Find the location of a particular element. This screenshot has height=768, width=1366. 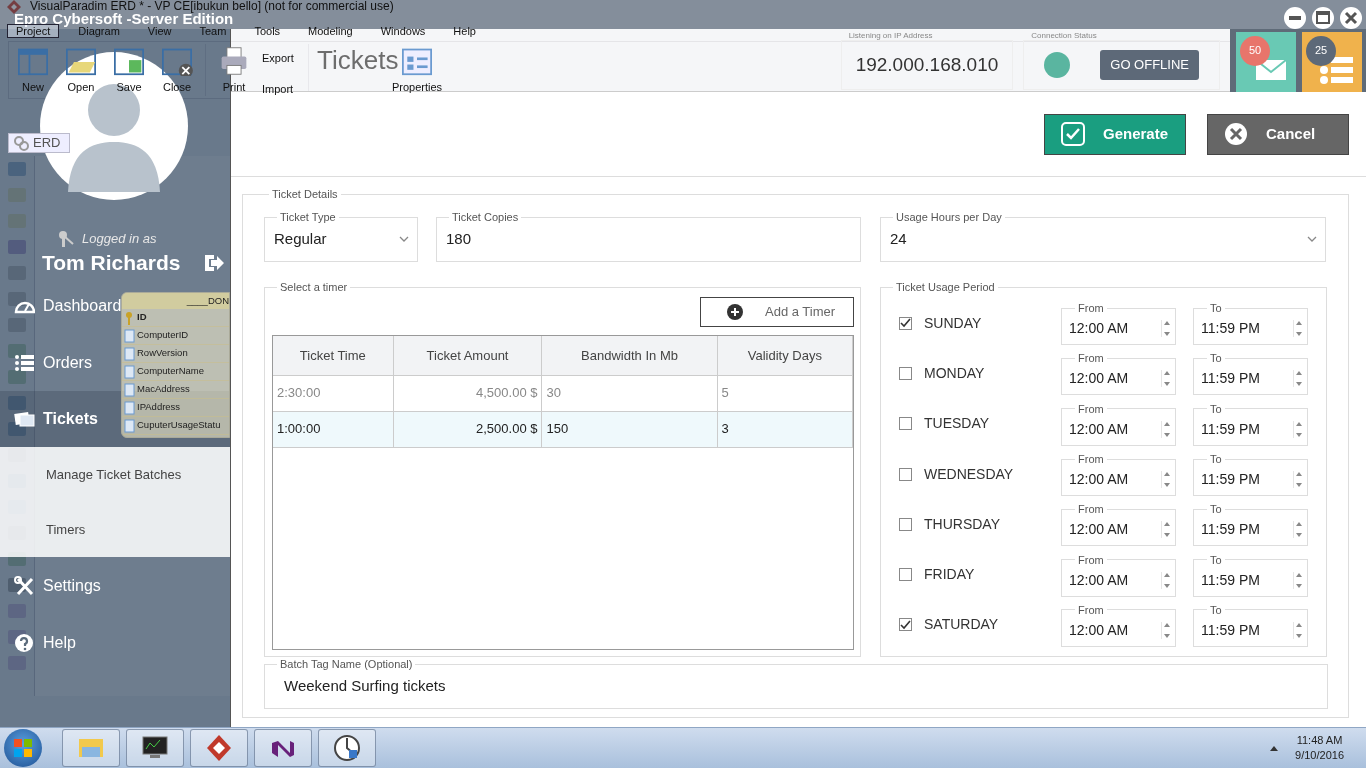

ribbon-icon is located at coordinates (129, 61).